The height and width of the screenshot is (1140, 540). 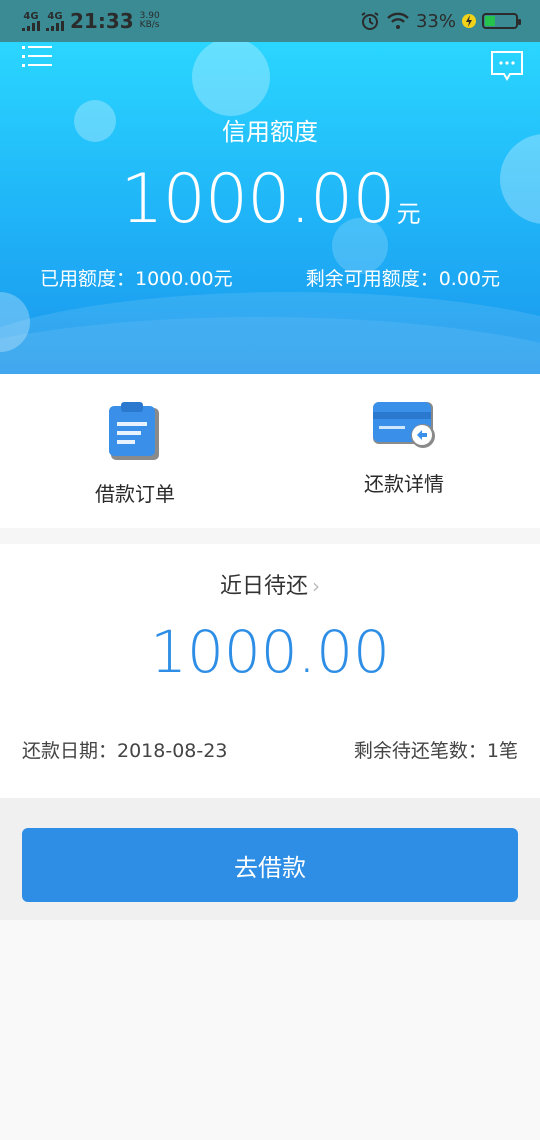 I want to click on loan-orders-button: 借款订单, so click(x=135, y=453).